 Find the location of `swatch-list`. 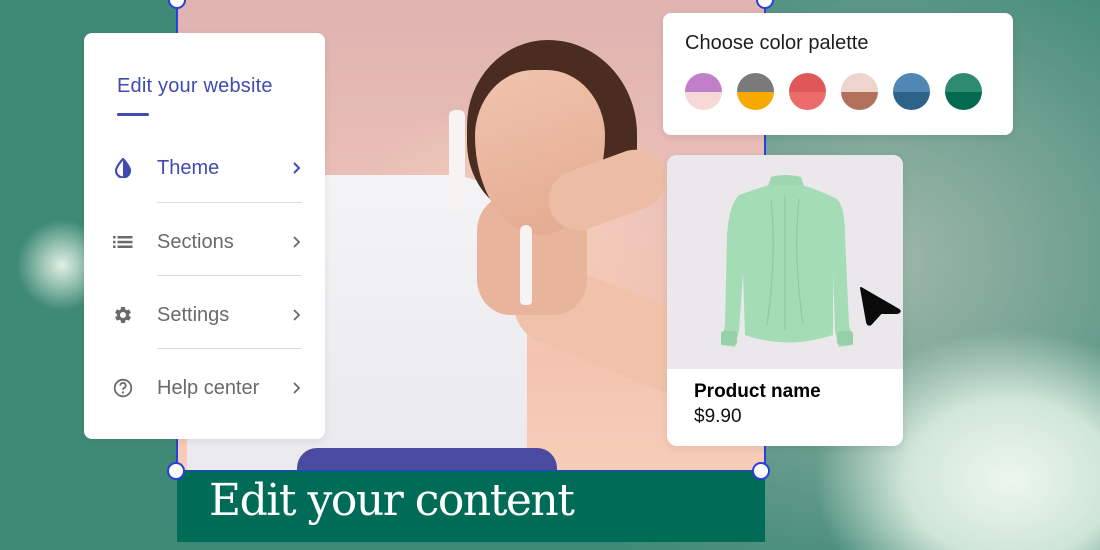

swatch-list is located at coordinates (833, 91).